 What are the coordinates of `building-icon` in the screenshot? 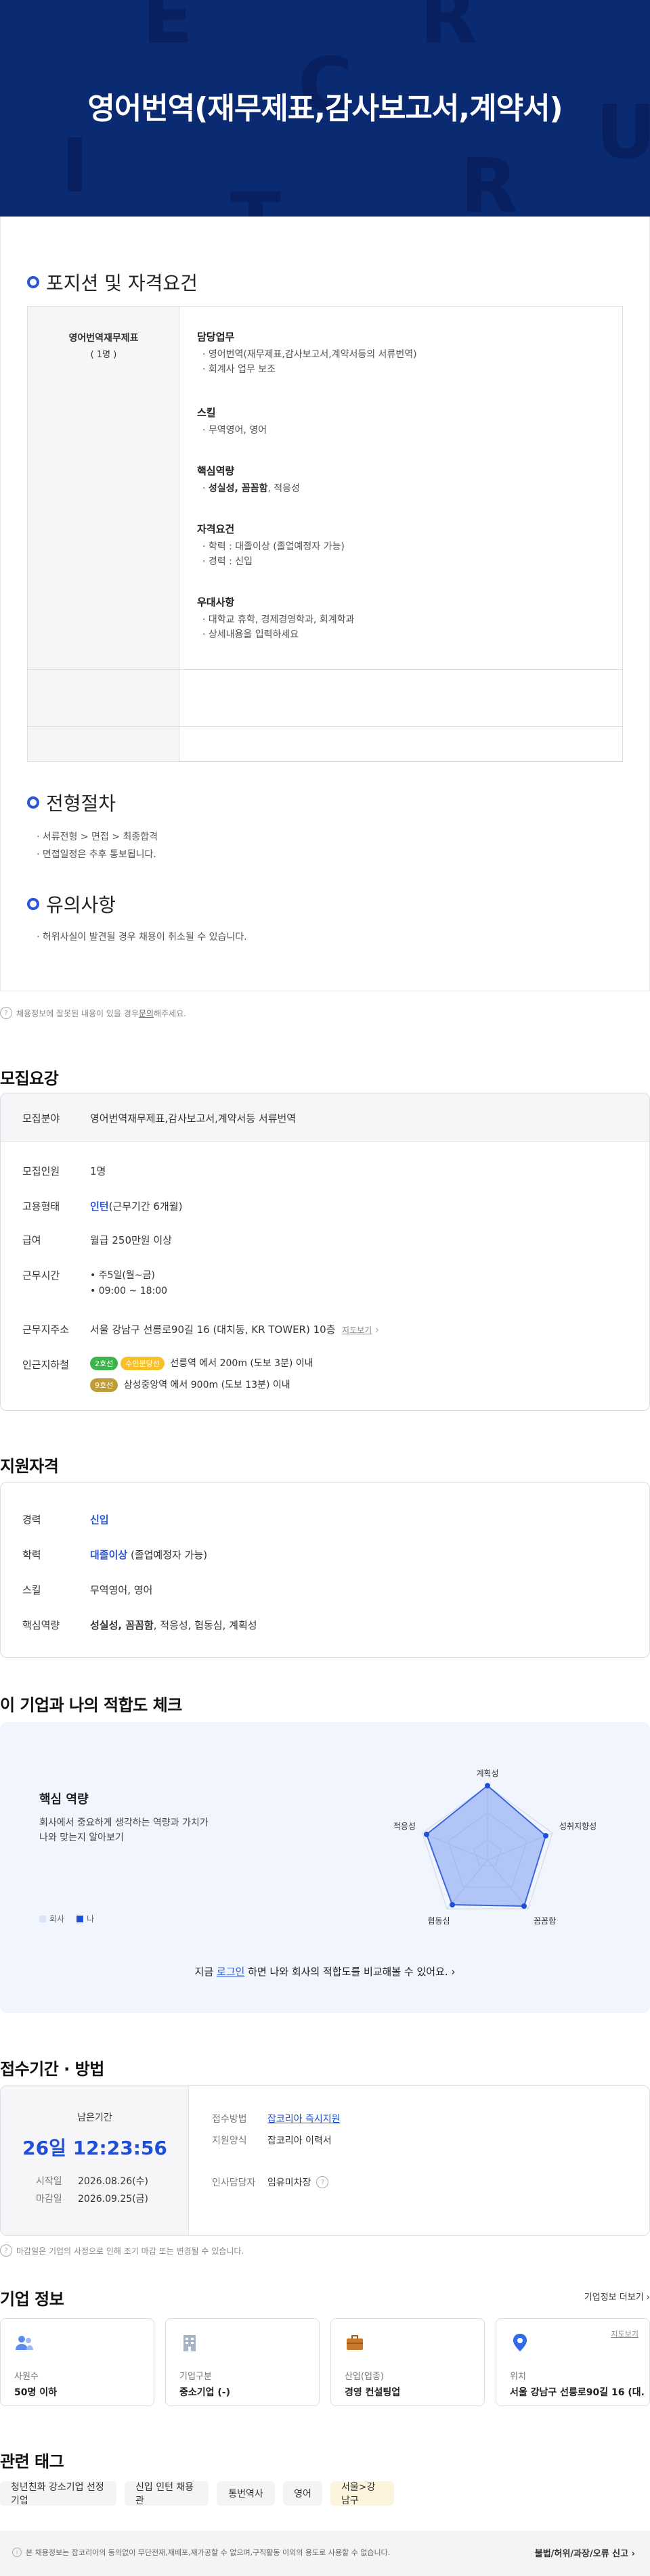 It's located at (190, 2343).